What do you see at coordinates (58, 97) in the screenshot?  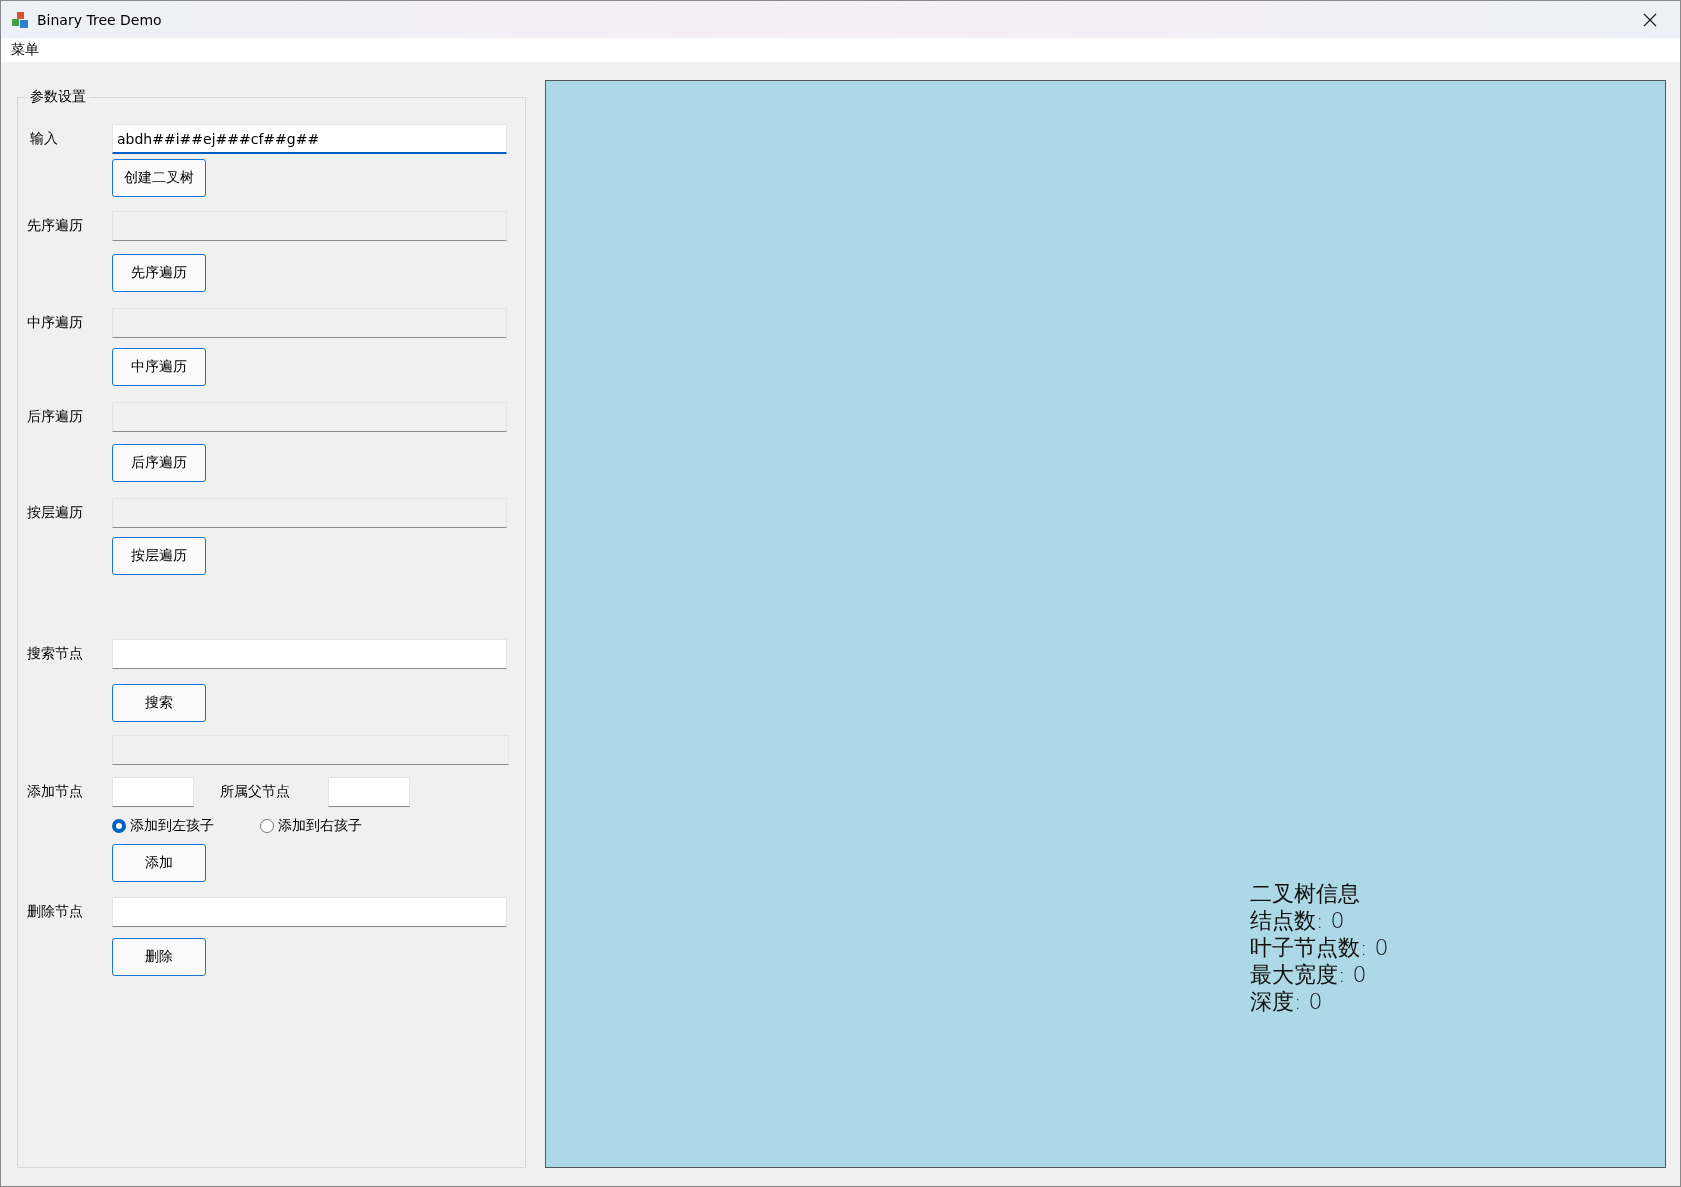 I see `group-title: 参数设置` at bounding box center [58, 97].